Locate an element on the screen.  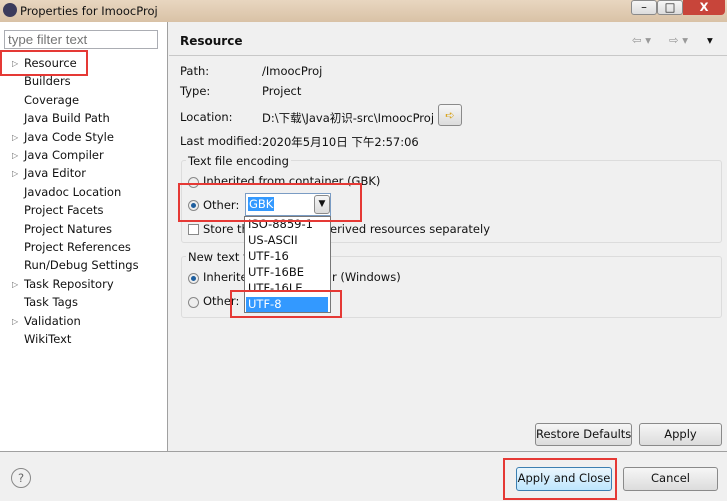
tree-item: Java Editor is located at coordinates (55, 173).